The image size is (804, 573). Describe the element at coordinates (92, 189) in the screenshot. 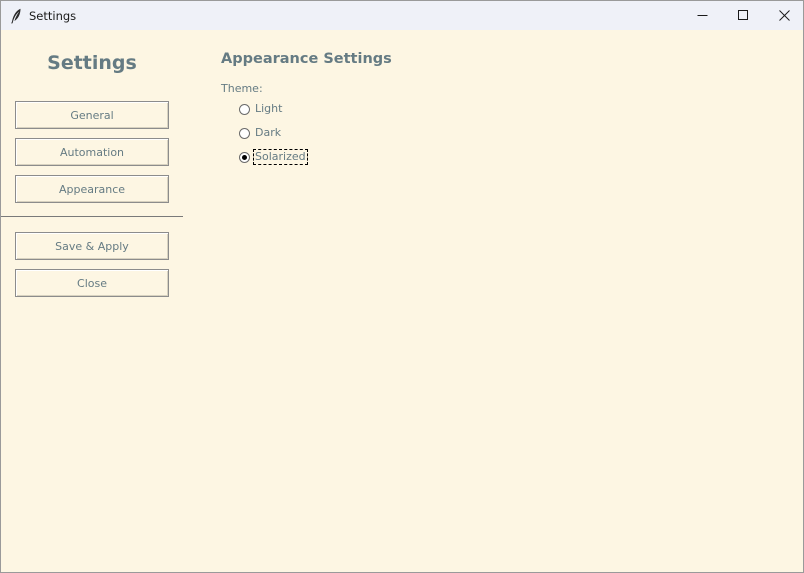

I see `appearance-button: Appearance` at that location.